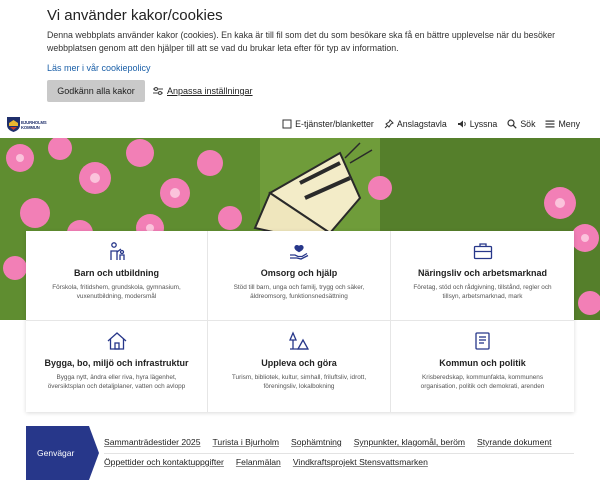 Image resolution: width=600 pixels, height=480 pixels. Describe the element at coordinates (135, 15) in the screenshot. I see `cookie-title: Vi använder kakor/cookies` at that location.